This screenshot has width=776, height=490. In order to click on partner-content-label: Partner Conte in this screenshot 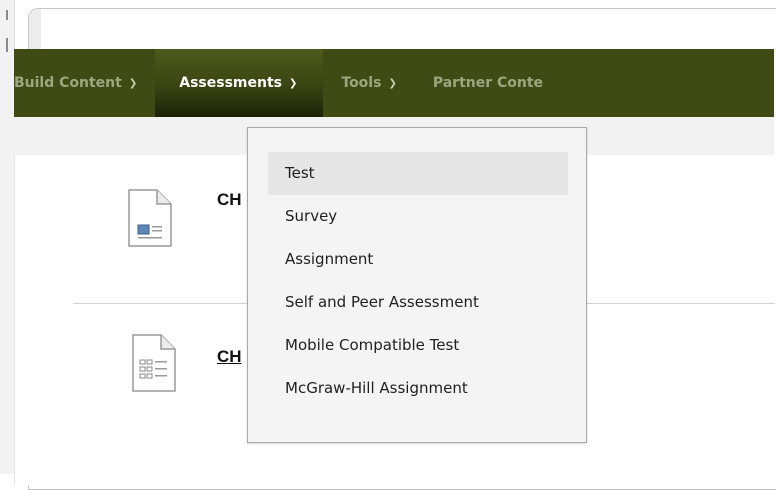, I will do `click(488, 83)`.